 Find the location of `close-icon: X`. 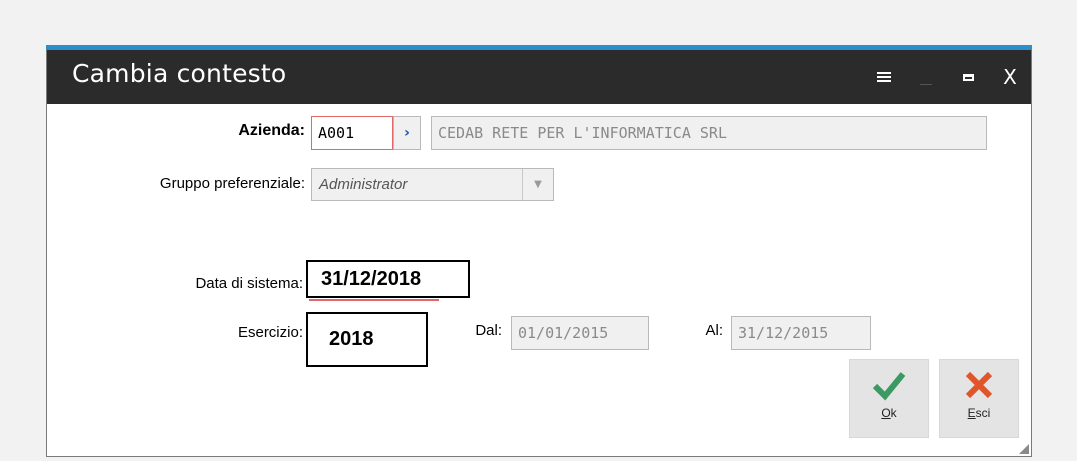

close-icon: X is located at coordinates (1010, 77).